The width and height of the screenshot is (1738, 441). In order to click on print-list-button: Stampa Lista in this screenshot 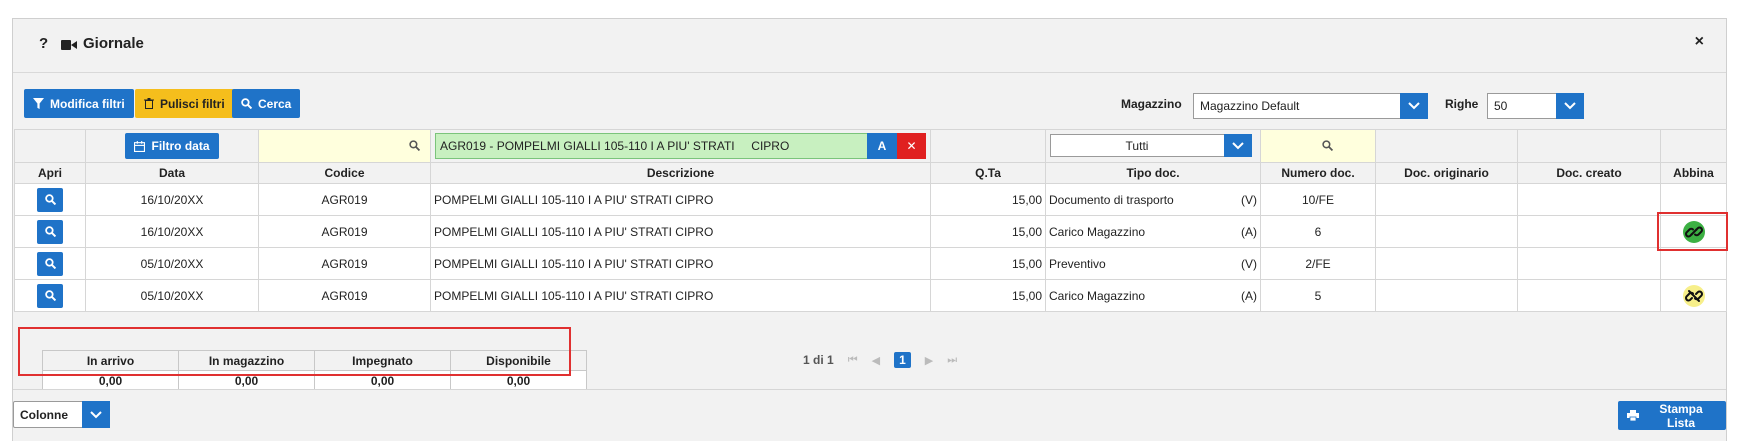, I will do `click(1672, 415)`.